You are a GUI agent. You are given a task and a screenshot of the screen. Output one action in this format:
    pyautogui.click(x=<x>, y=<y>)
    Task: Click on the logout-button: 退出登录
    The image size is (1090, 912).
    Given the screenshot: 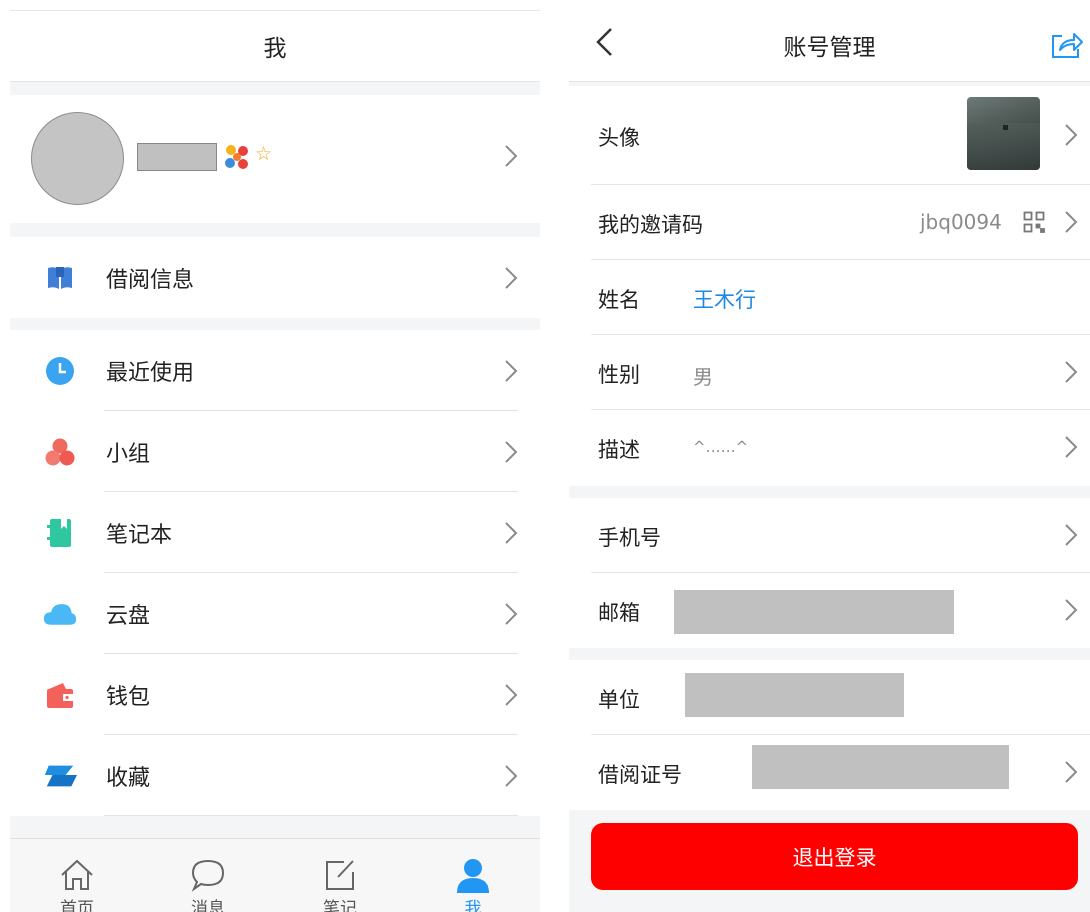 What is the action you would take?
    pyautogui.click(x=834, y=856)
    